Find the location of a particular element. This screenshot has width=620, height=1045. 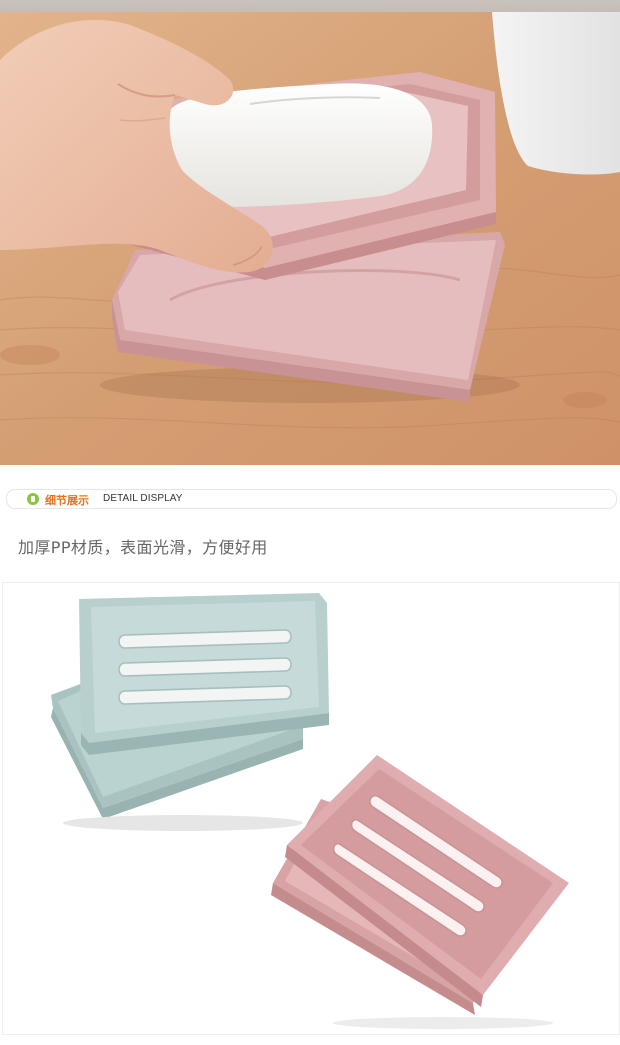

section-subtitle: DETAIL DISPLAY is located at coordinates (143, 498).